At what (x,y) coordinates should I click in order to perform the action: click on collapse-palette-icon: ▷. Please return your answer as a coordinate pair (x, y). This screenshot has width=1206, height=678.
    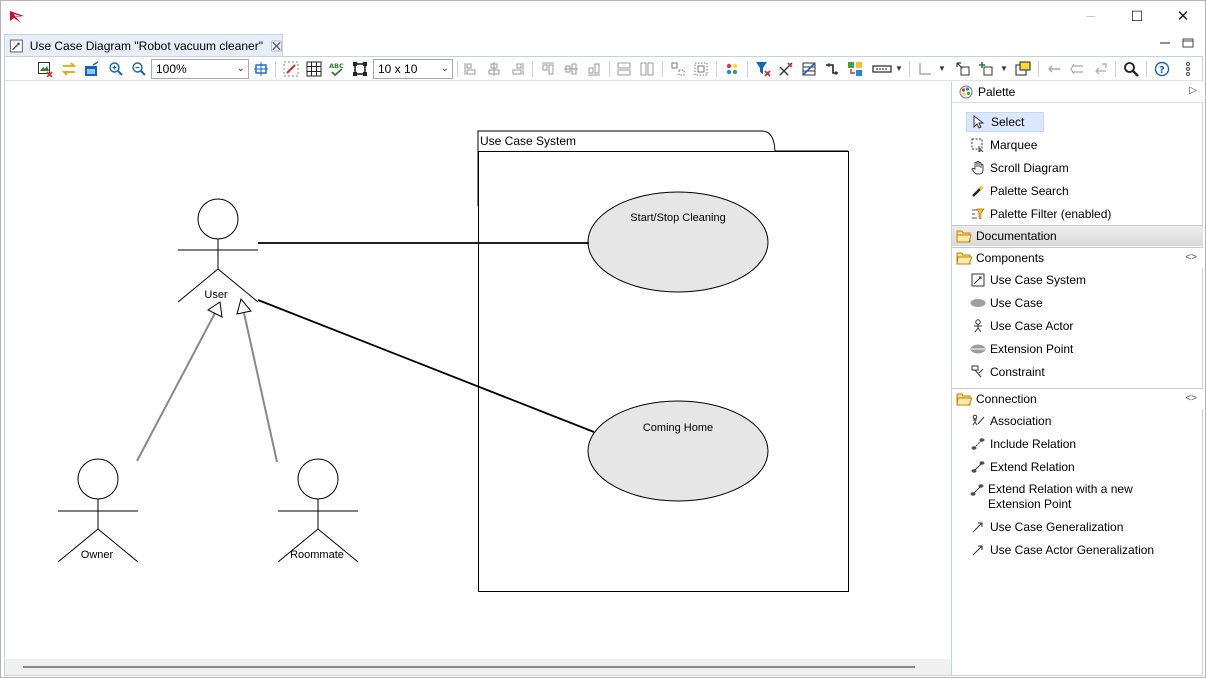
    Looking at the image, I should click on (1193, 90).